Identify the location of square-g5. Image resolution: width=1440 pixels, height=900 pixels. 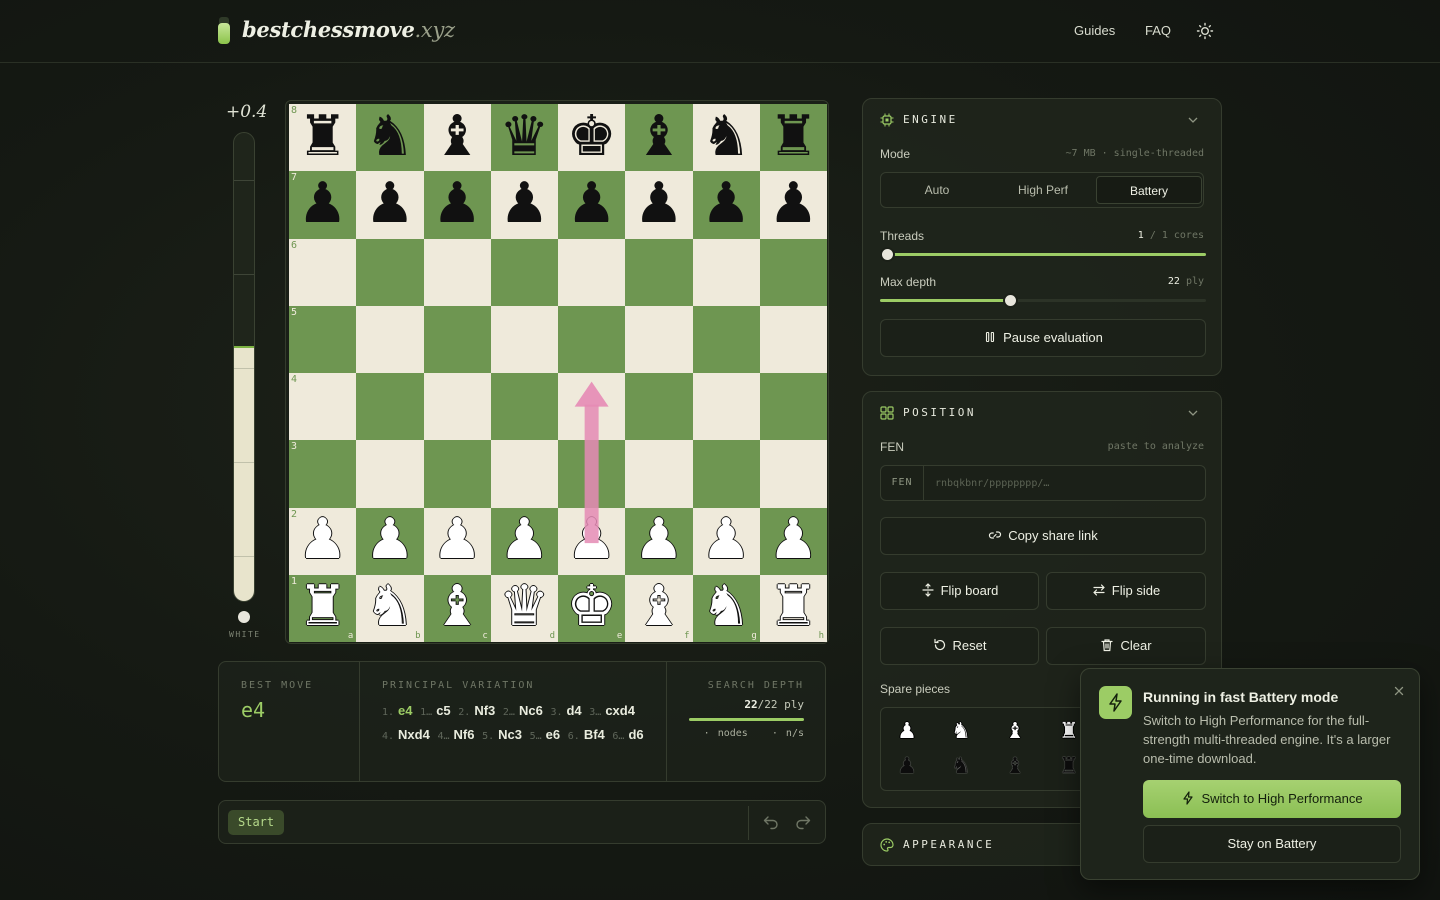
(726, 339).